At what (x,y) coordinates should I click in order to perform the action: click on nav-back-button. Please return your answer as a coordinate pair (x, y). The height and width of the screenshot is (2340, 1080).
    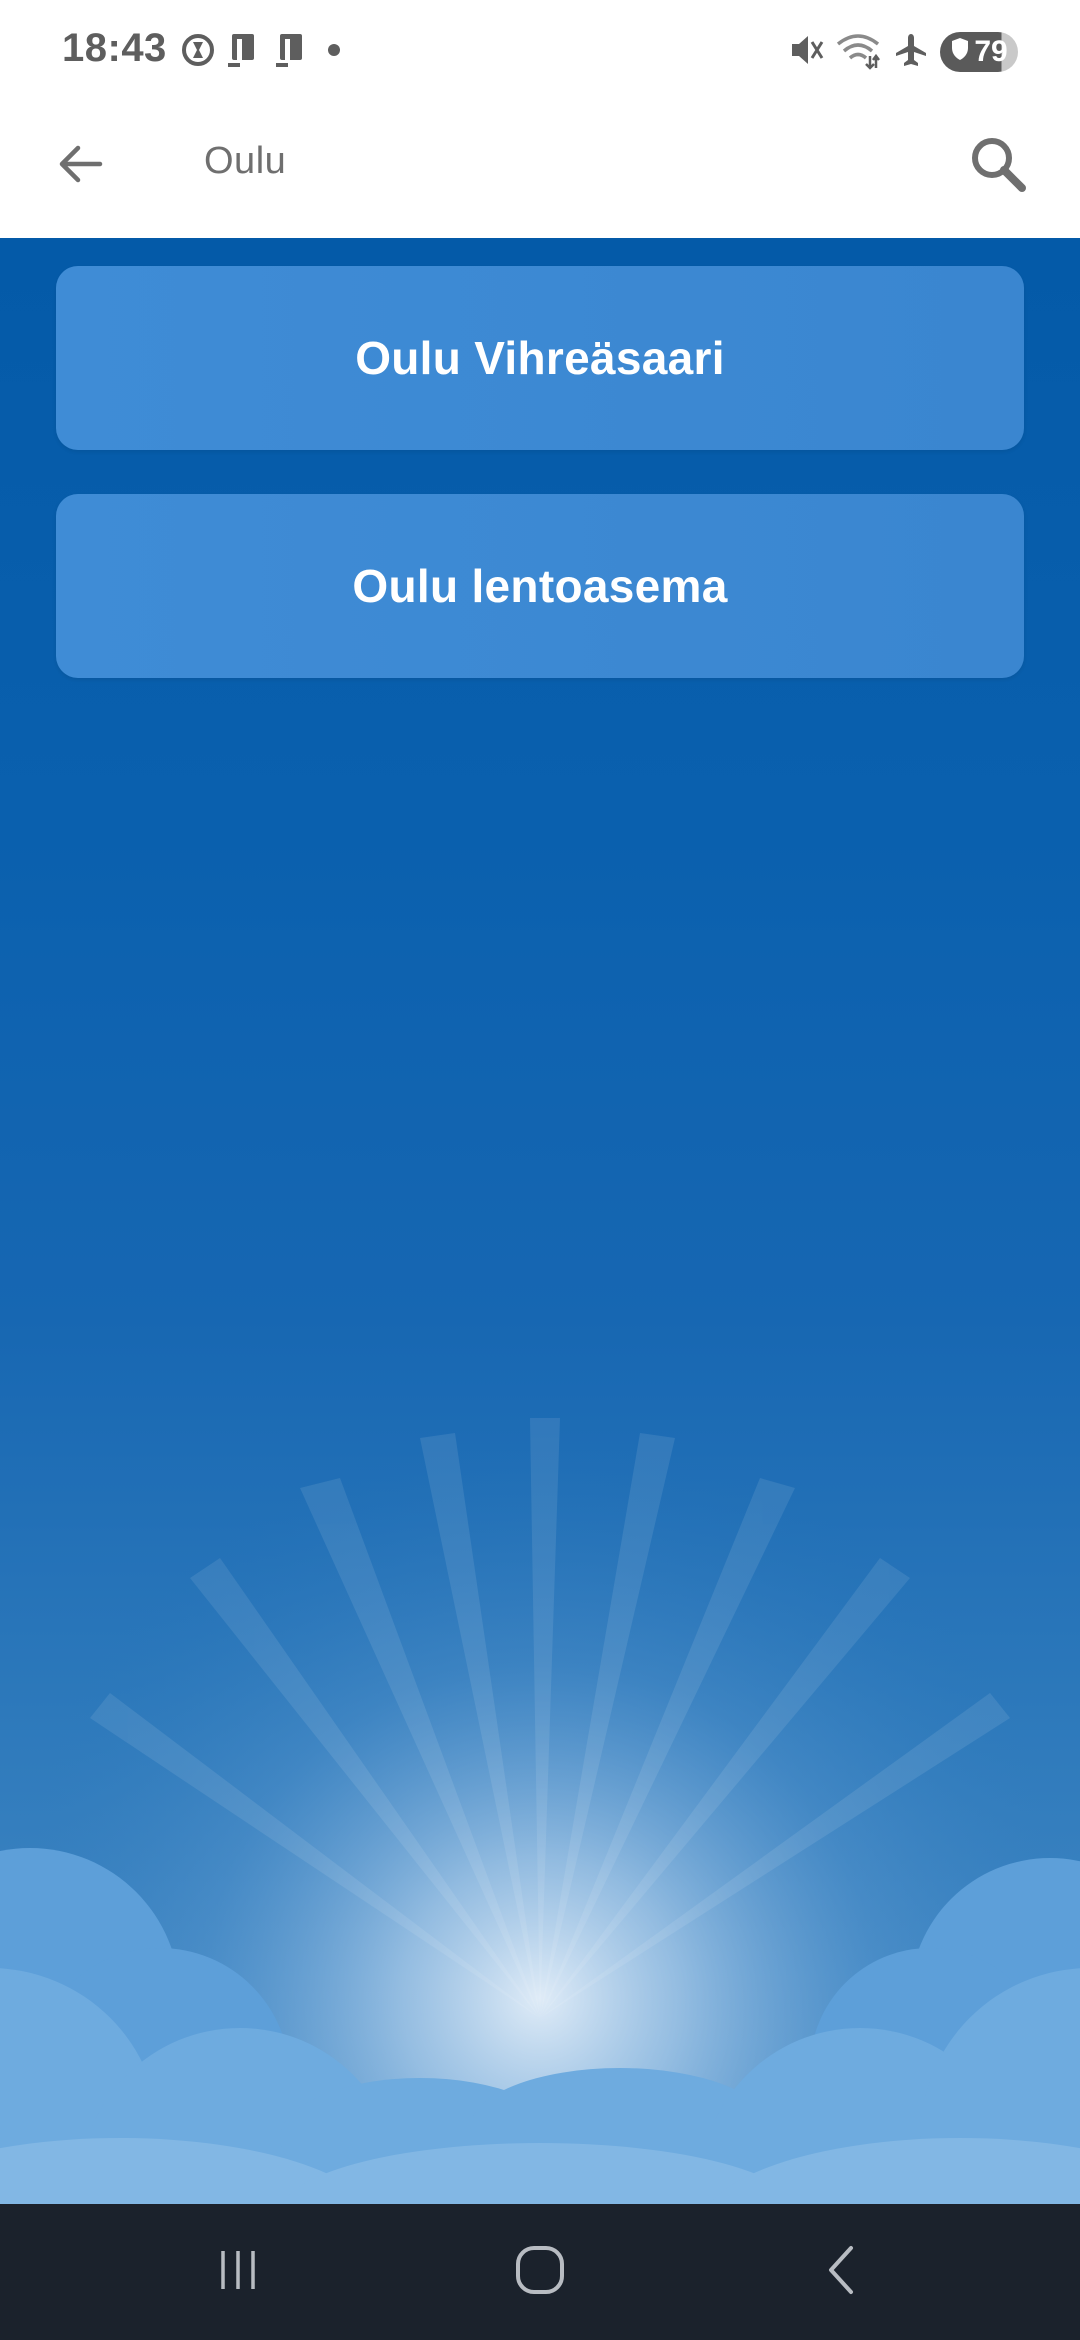
    Looking at the image, I should click on (842, 2272).